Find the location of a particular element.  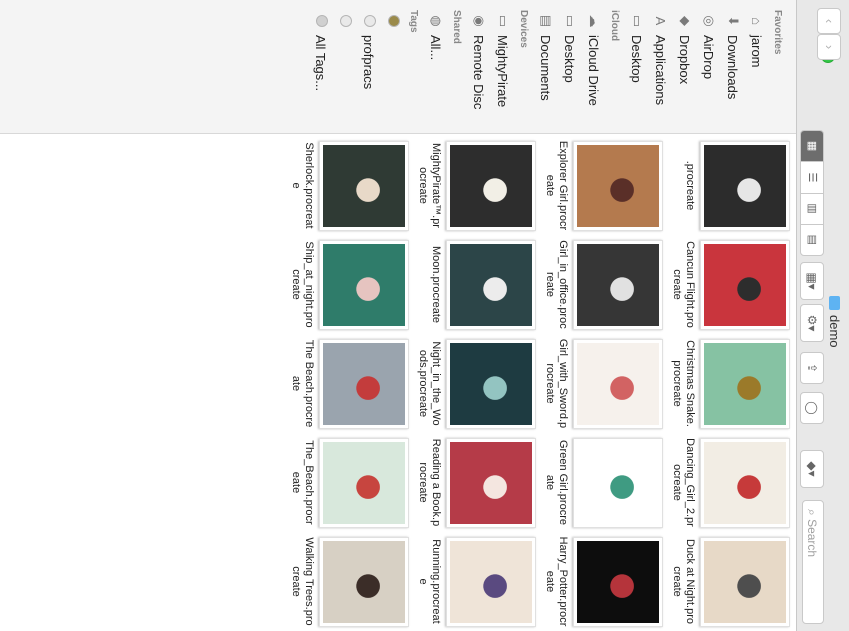

file-name: Girl_in_office.procreate is located at coordinates (556, 284).